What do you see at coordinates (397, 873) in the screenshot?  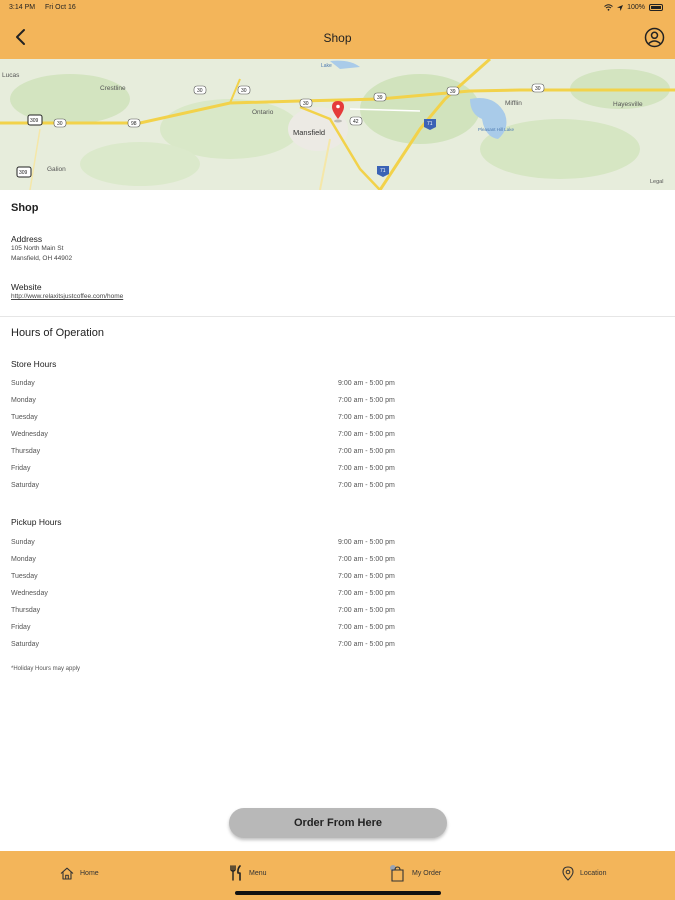 I see `bag-icon` at bounding box center [397, 873].